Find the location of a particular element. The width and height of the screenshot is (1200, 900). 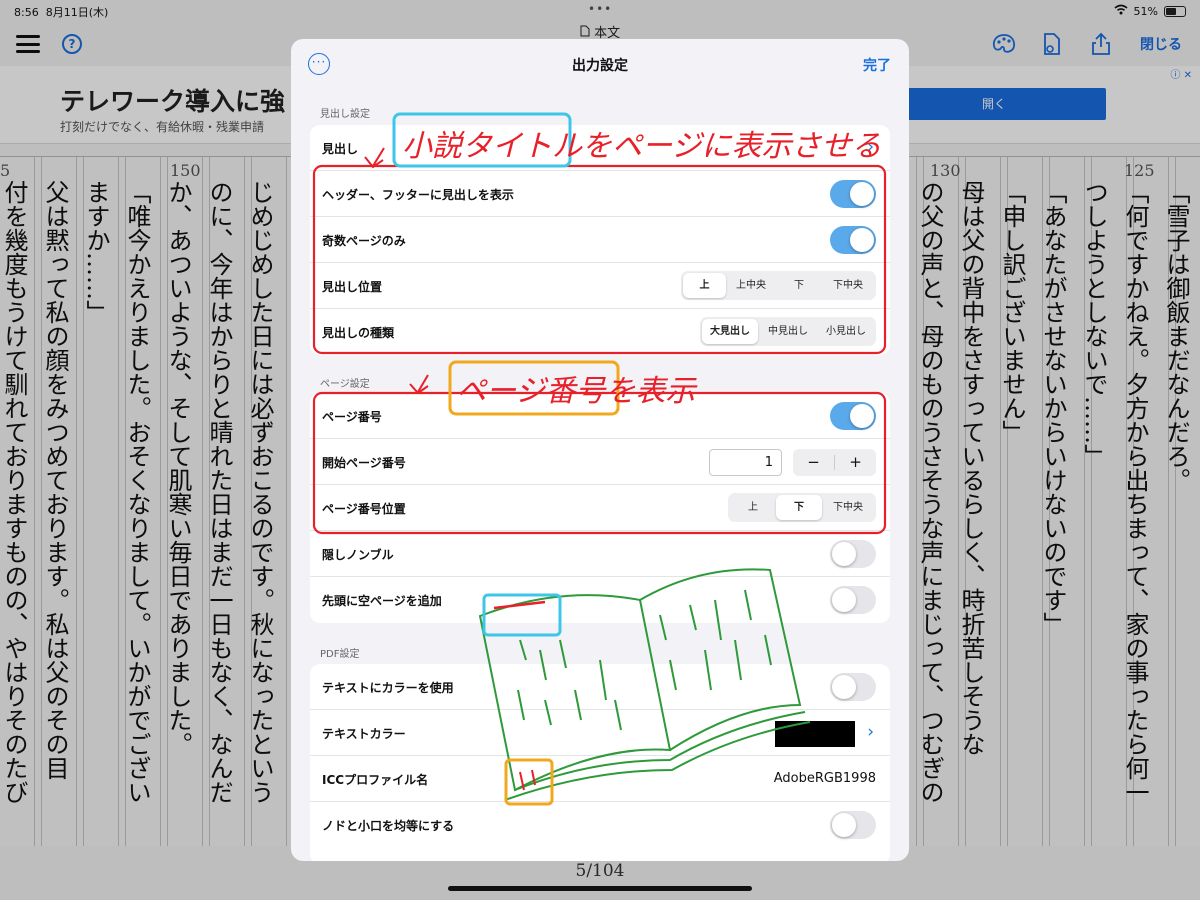

use-text-color-toggle is located at coordinates (853, 687).